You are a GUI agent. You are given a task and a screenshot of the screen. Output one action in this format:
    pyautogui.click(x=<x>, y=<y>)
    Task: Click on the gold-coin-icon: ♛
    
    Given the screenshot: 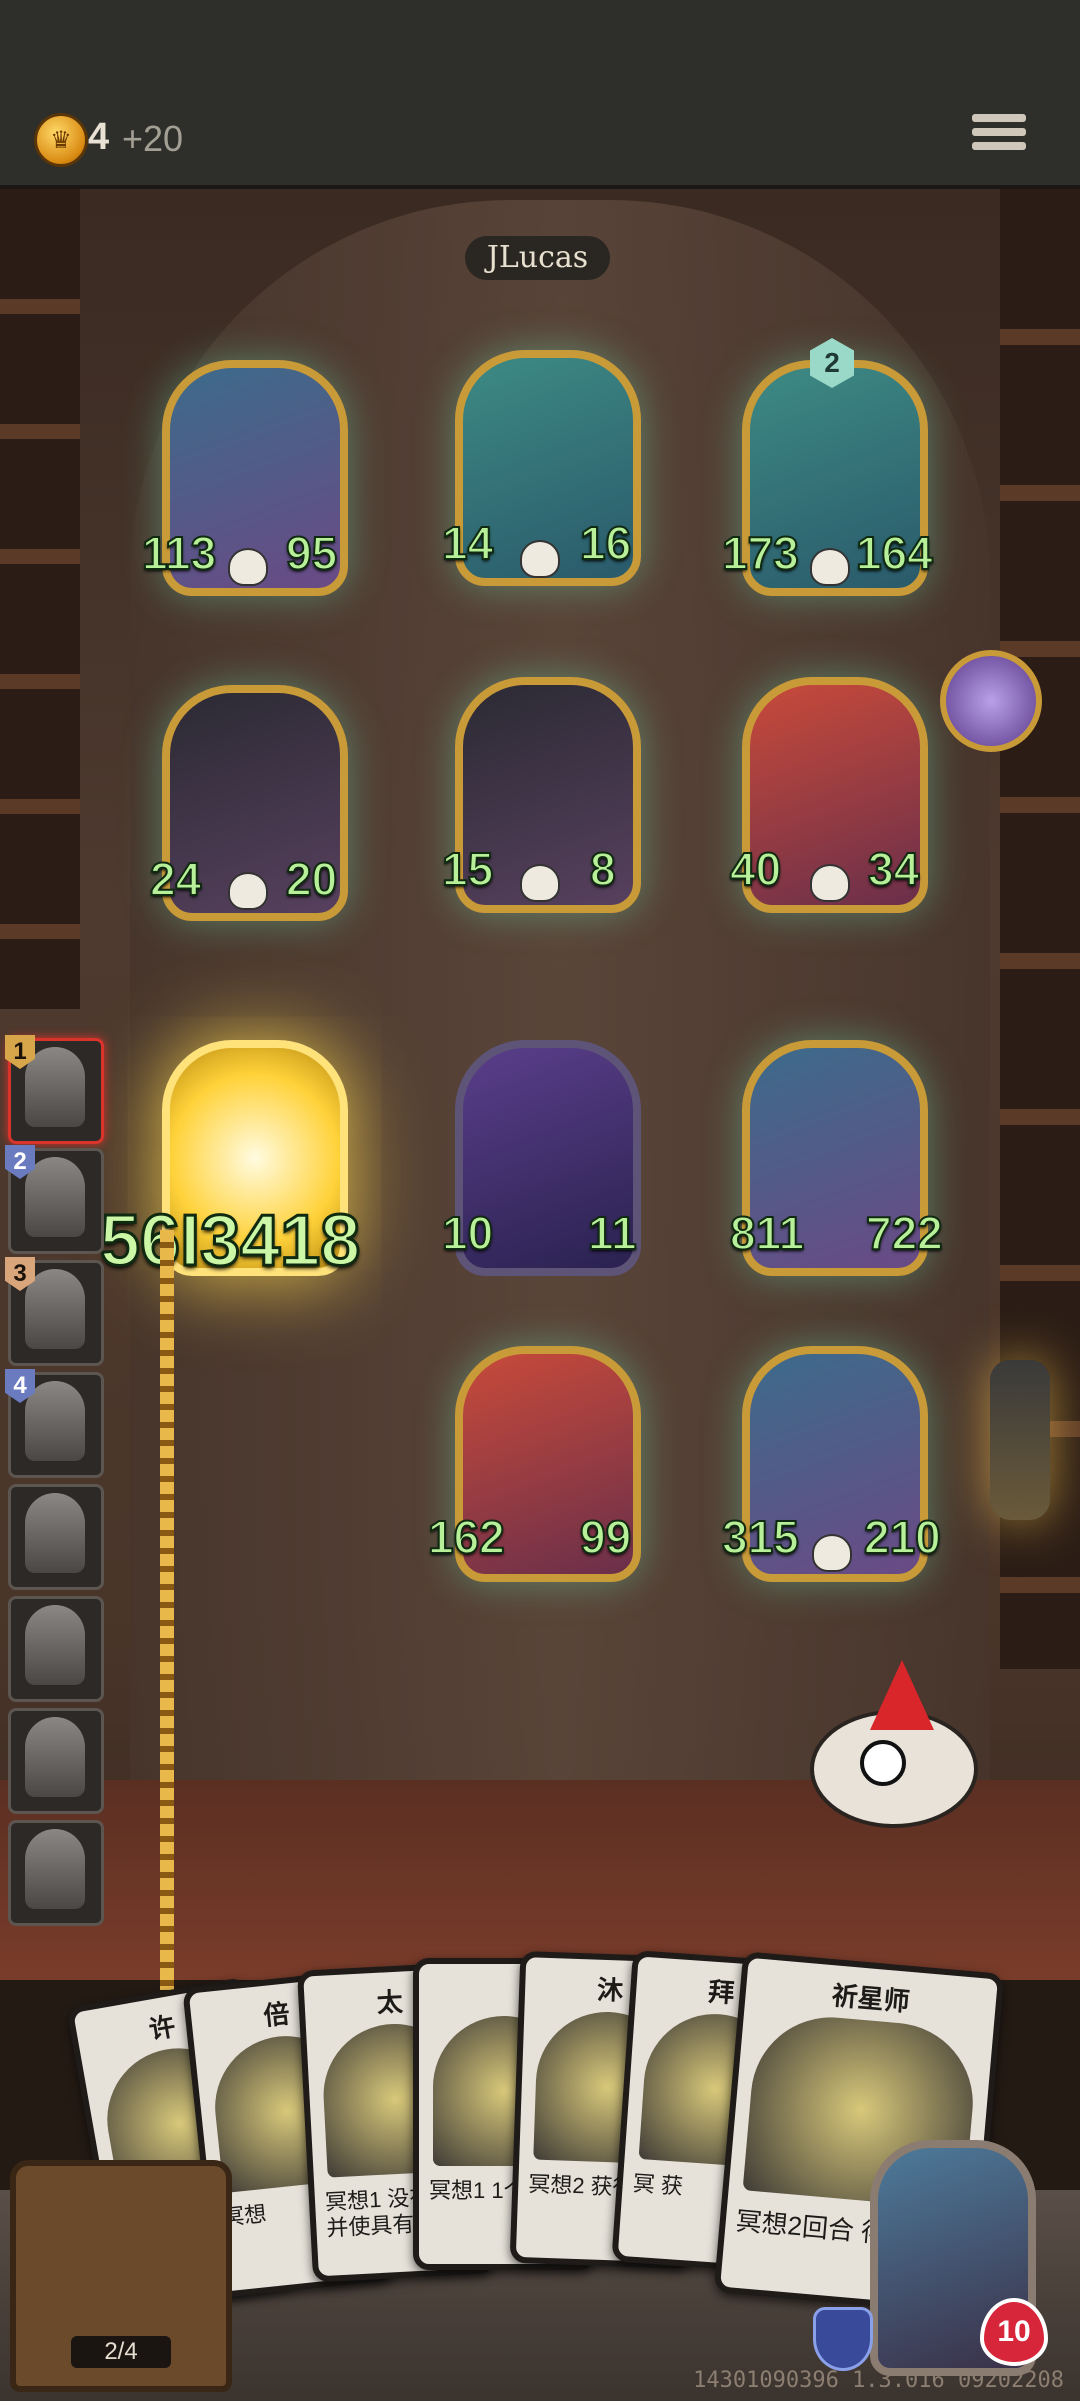 What is the action you would take?
    pyautogui.click(x=61, y=140)
    